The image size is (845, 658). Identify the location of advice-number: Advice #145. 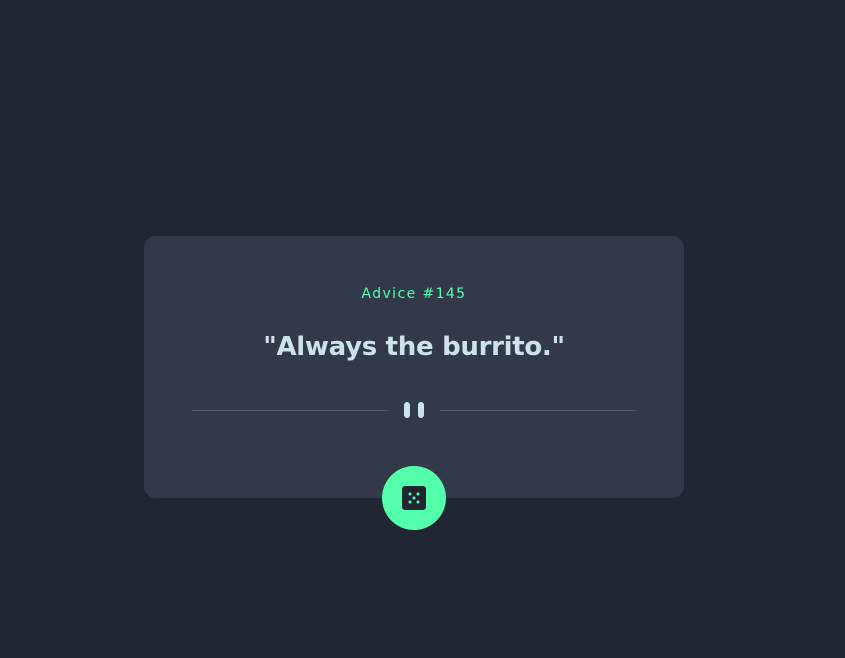
(414, 294).